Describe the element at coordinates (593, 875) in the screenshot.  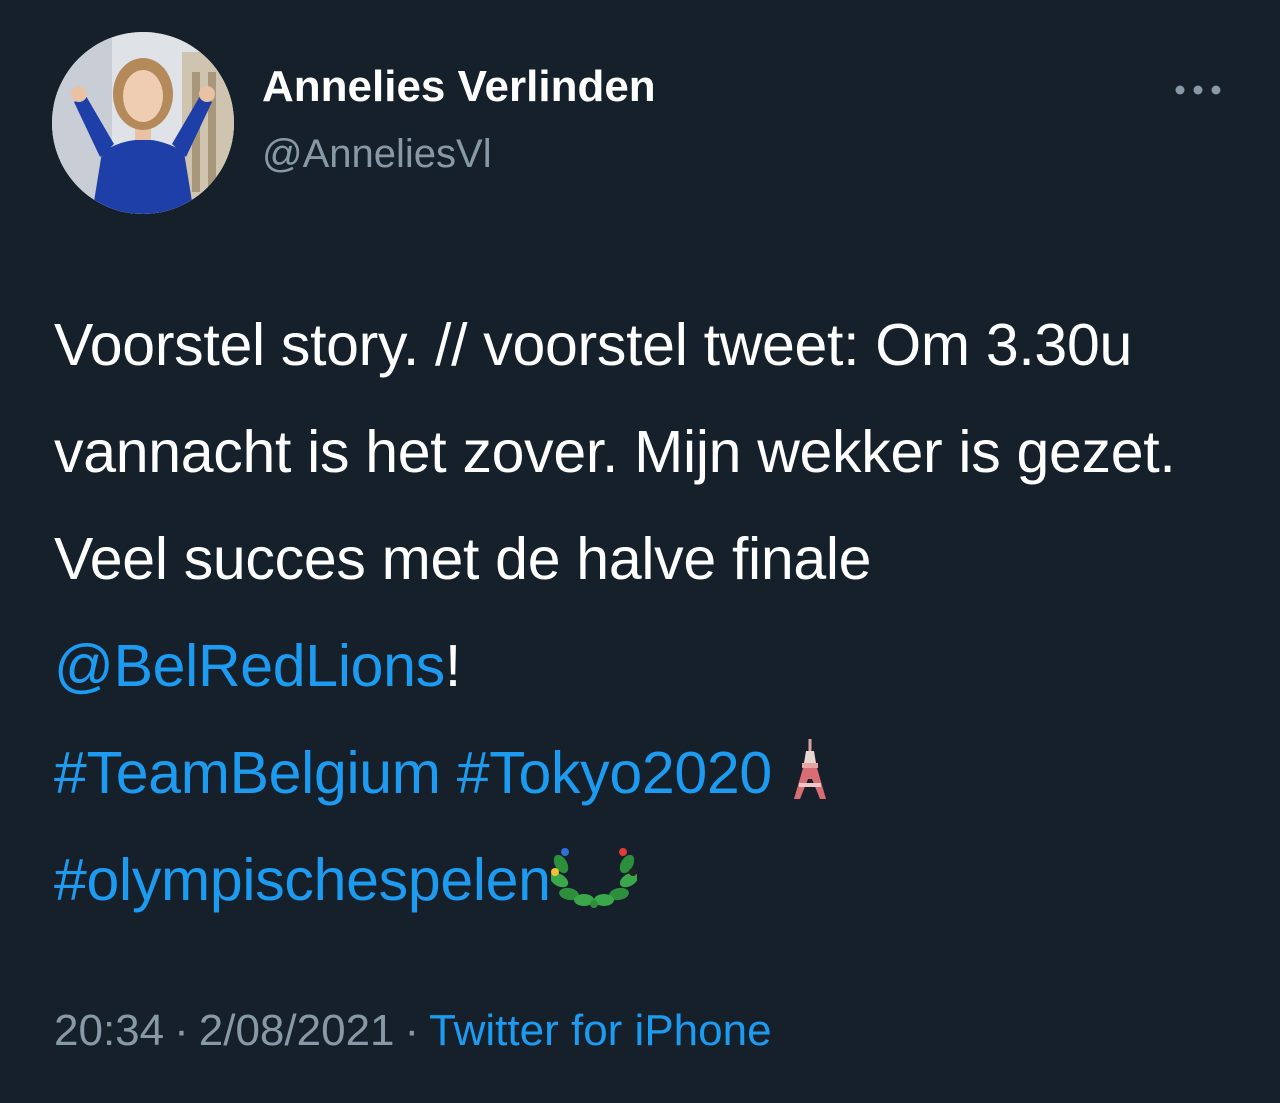
I see `laurel-wreath-emoji` at that location.